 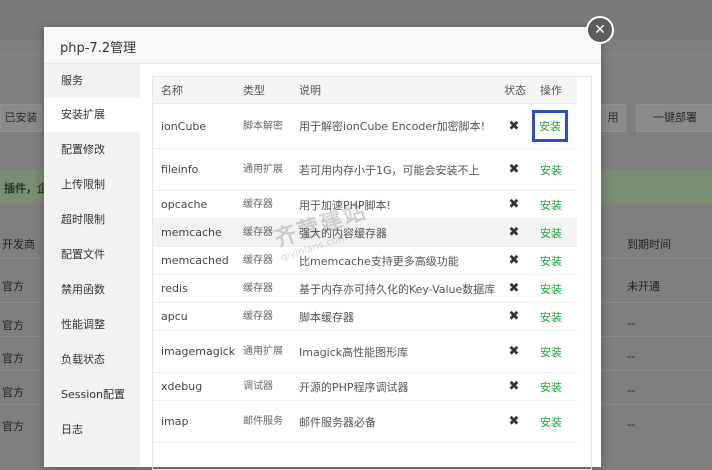 What do you see at coordinates (194, 351) in the screenshot?
I see `ext-name: imagemagick` at bounding box center [194, 351].